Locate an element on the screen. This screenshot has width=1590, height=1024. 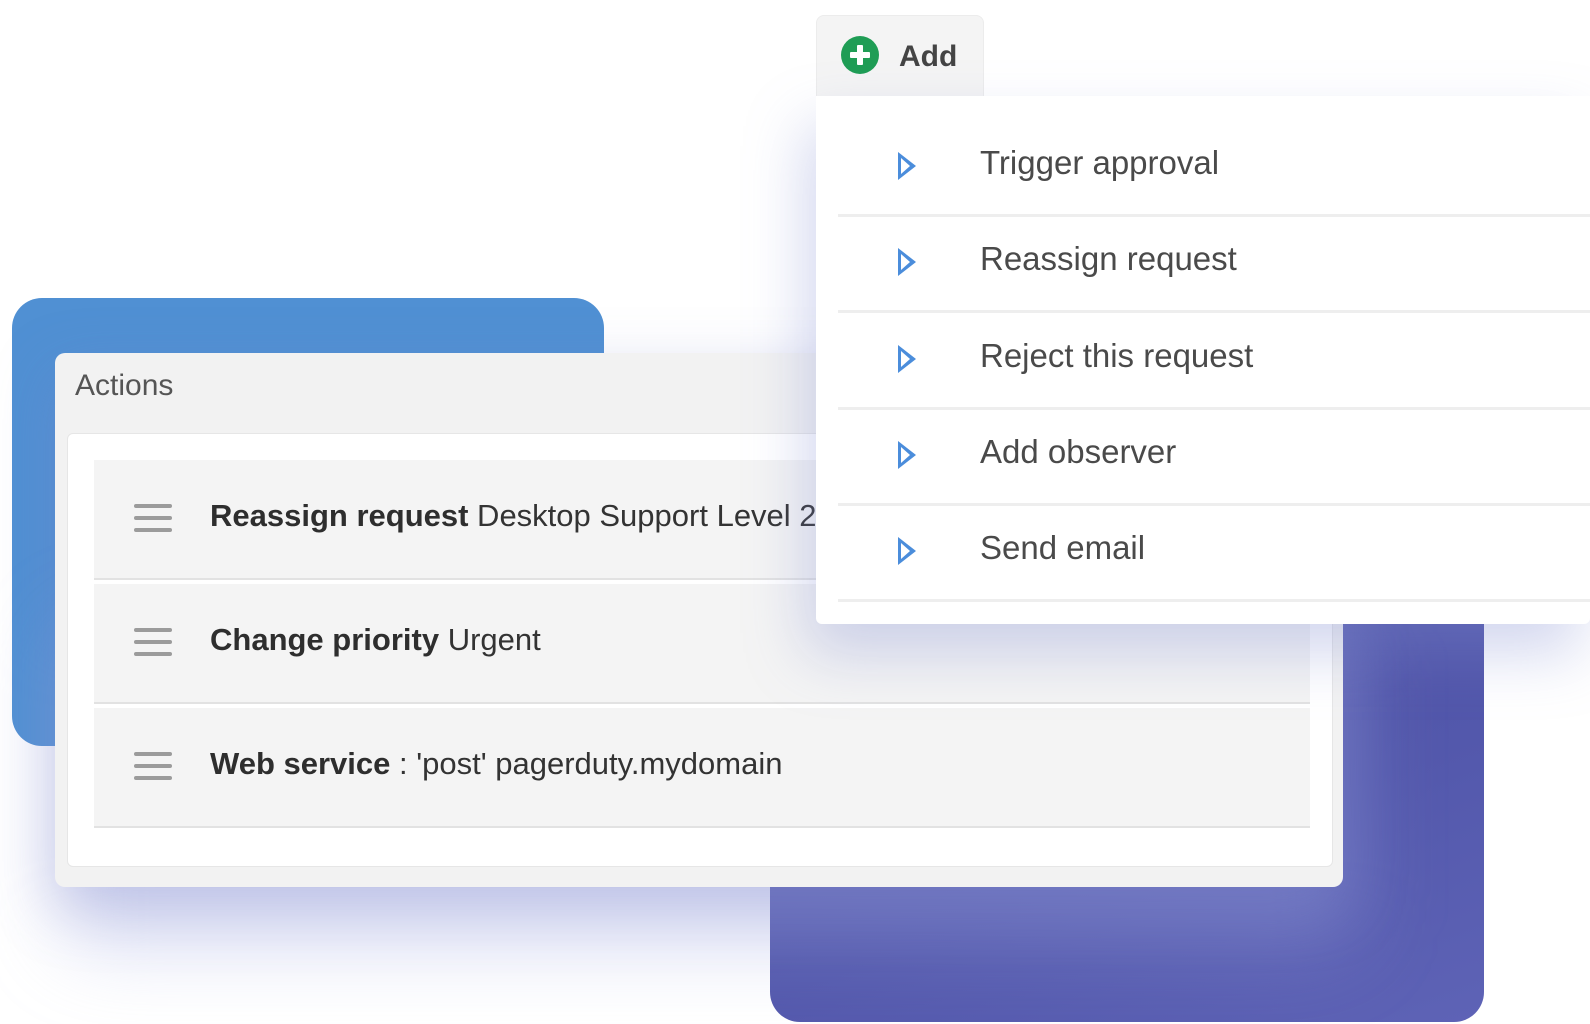
menu-item-send-email: Send email is located at coordinates (1214, 552).